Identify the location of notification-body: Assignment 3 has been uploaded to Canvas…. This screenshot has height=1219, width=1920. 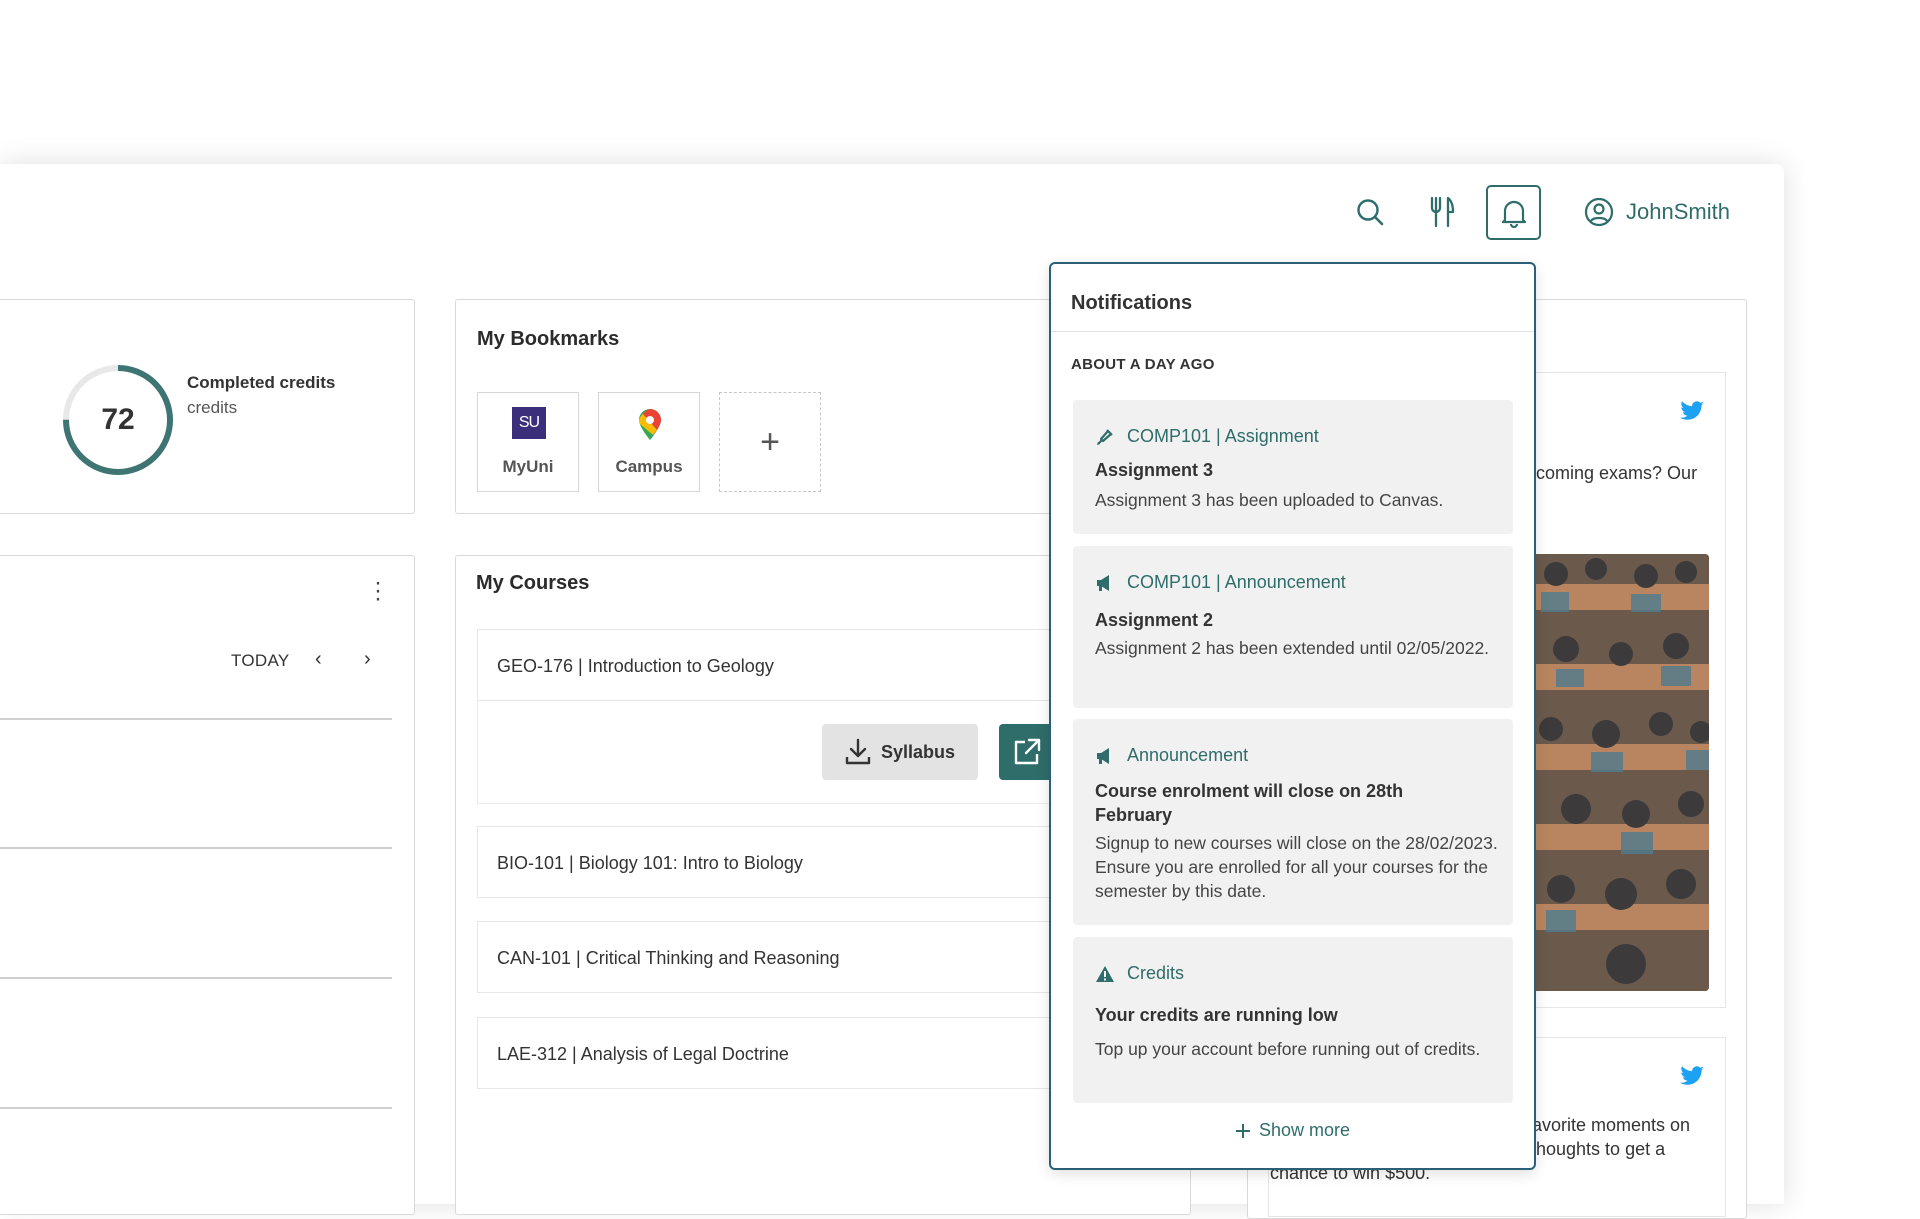
(1269, 500).